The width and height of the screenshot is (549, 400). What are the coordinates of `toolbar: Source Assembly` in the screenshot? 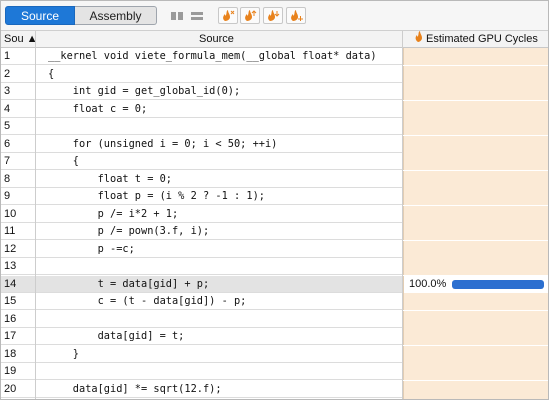 It's located at (274, 16).